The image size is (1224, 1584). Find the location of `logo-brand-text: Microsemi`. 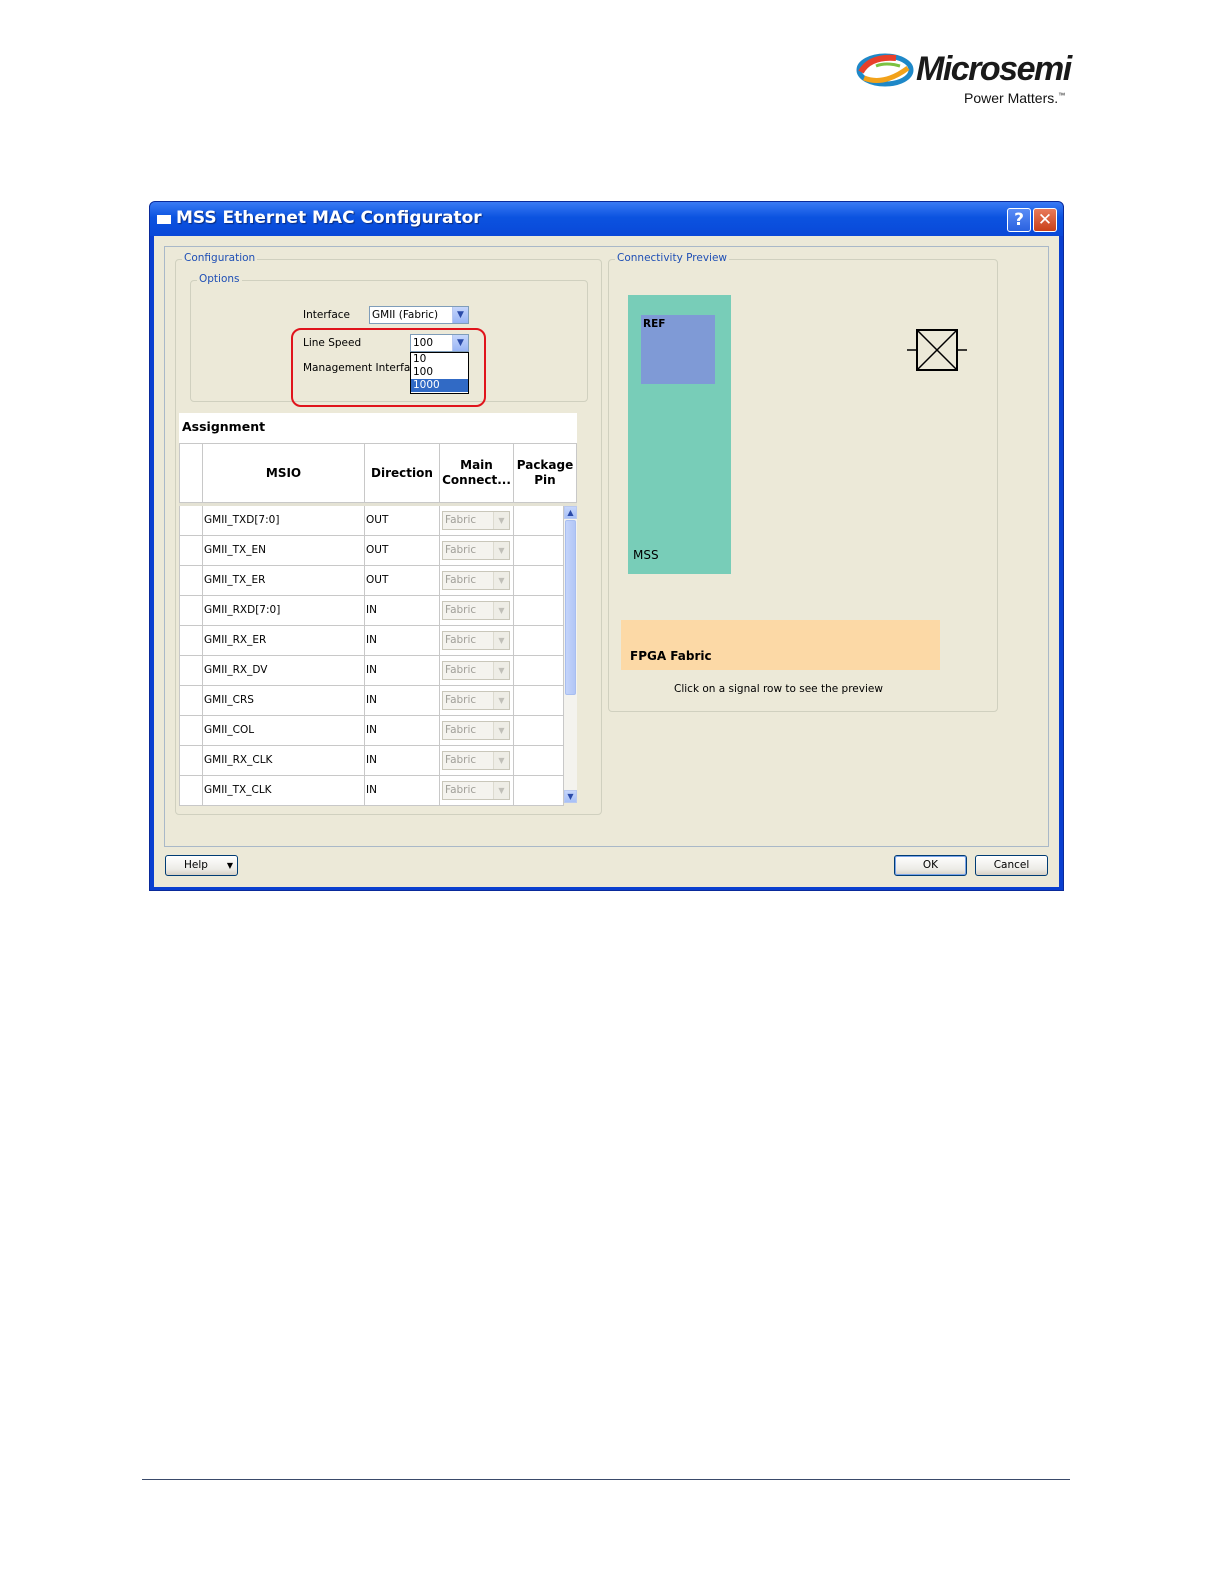

logo-brand-text: Microsemi is located at coordinates (994, 69).